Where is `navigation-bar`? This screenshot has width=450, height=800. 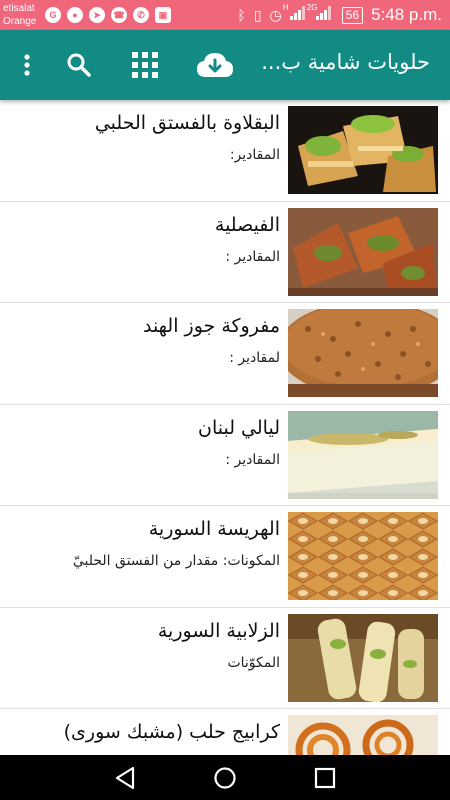
navigation-bar is located at coordinates (225, 777).